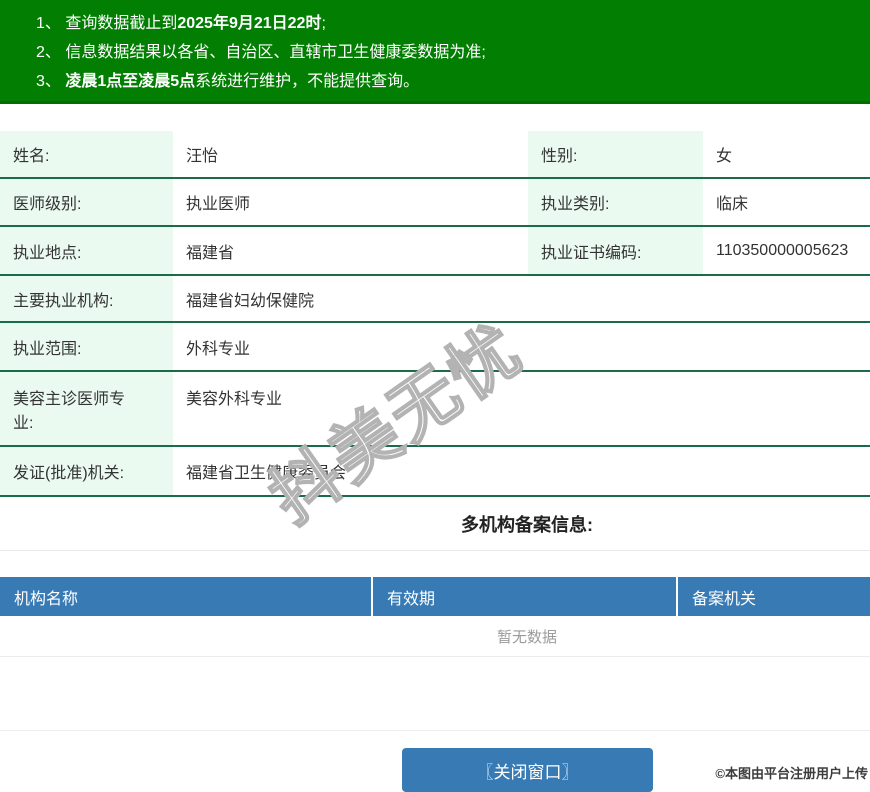 The image size is (870, 792). What do you see at coordinates (732, 204) in the screenshot?
I see `field-value: 临床` at bounding box center [732, 204].